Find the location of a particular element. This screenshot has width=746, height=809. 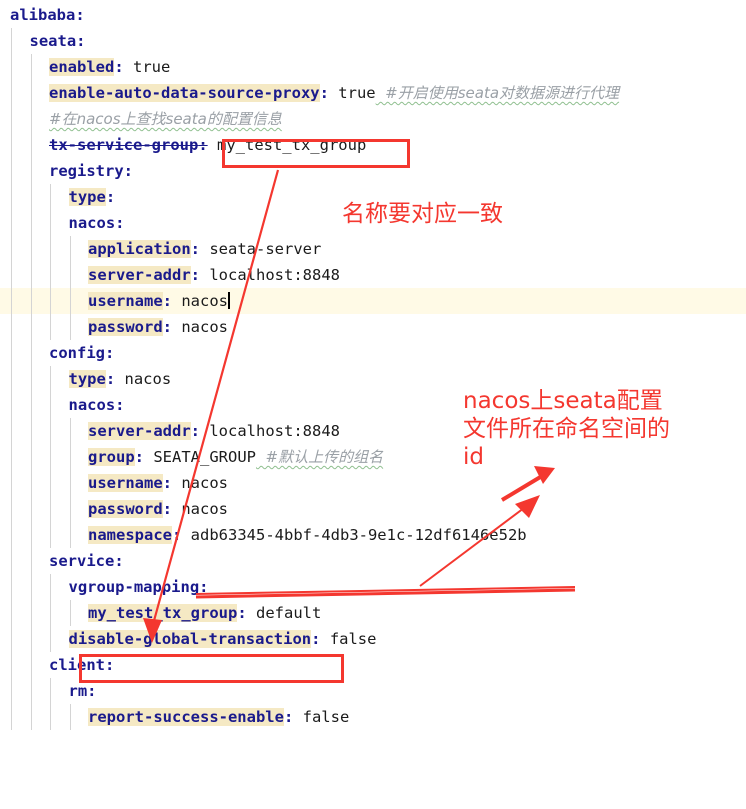

code-line: type: nacos is located at coordinates (373, 379).